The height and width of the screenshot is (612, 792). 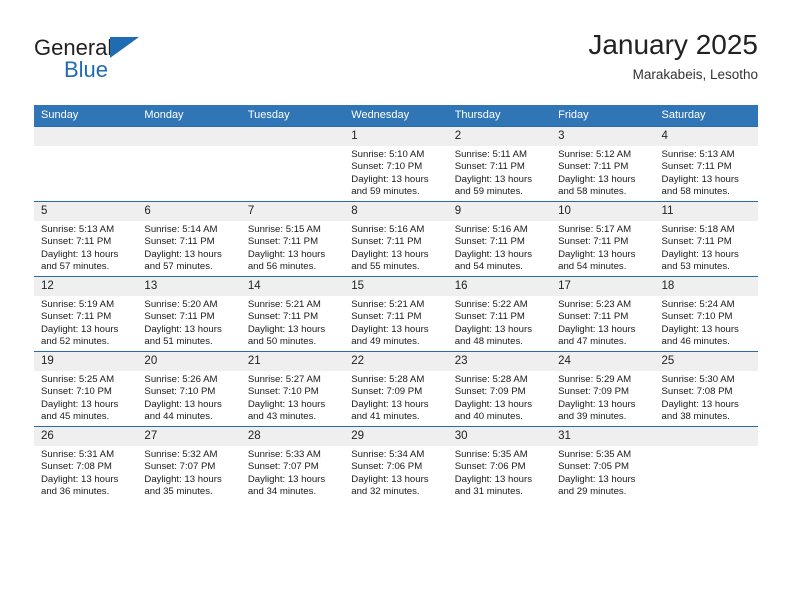 I want to click on sunrise-text: Sunrise: 5:18 AM, so click(x=698, y=229).